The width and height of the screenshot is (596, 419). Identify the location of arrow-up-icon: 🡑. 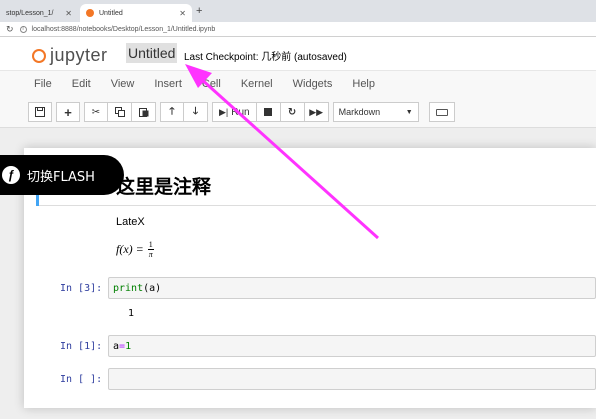
(172, 111).